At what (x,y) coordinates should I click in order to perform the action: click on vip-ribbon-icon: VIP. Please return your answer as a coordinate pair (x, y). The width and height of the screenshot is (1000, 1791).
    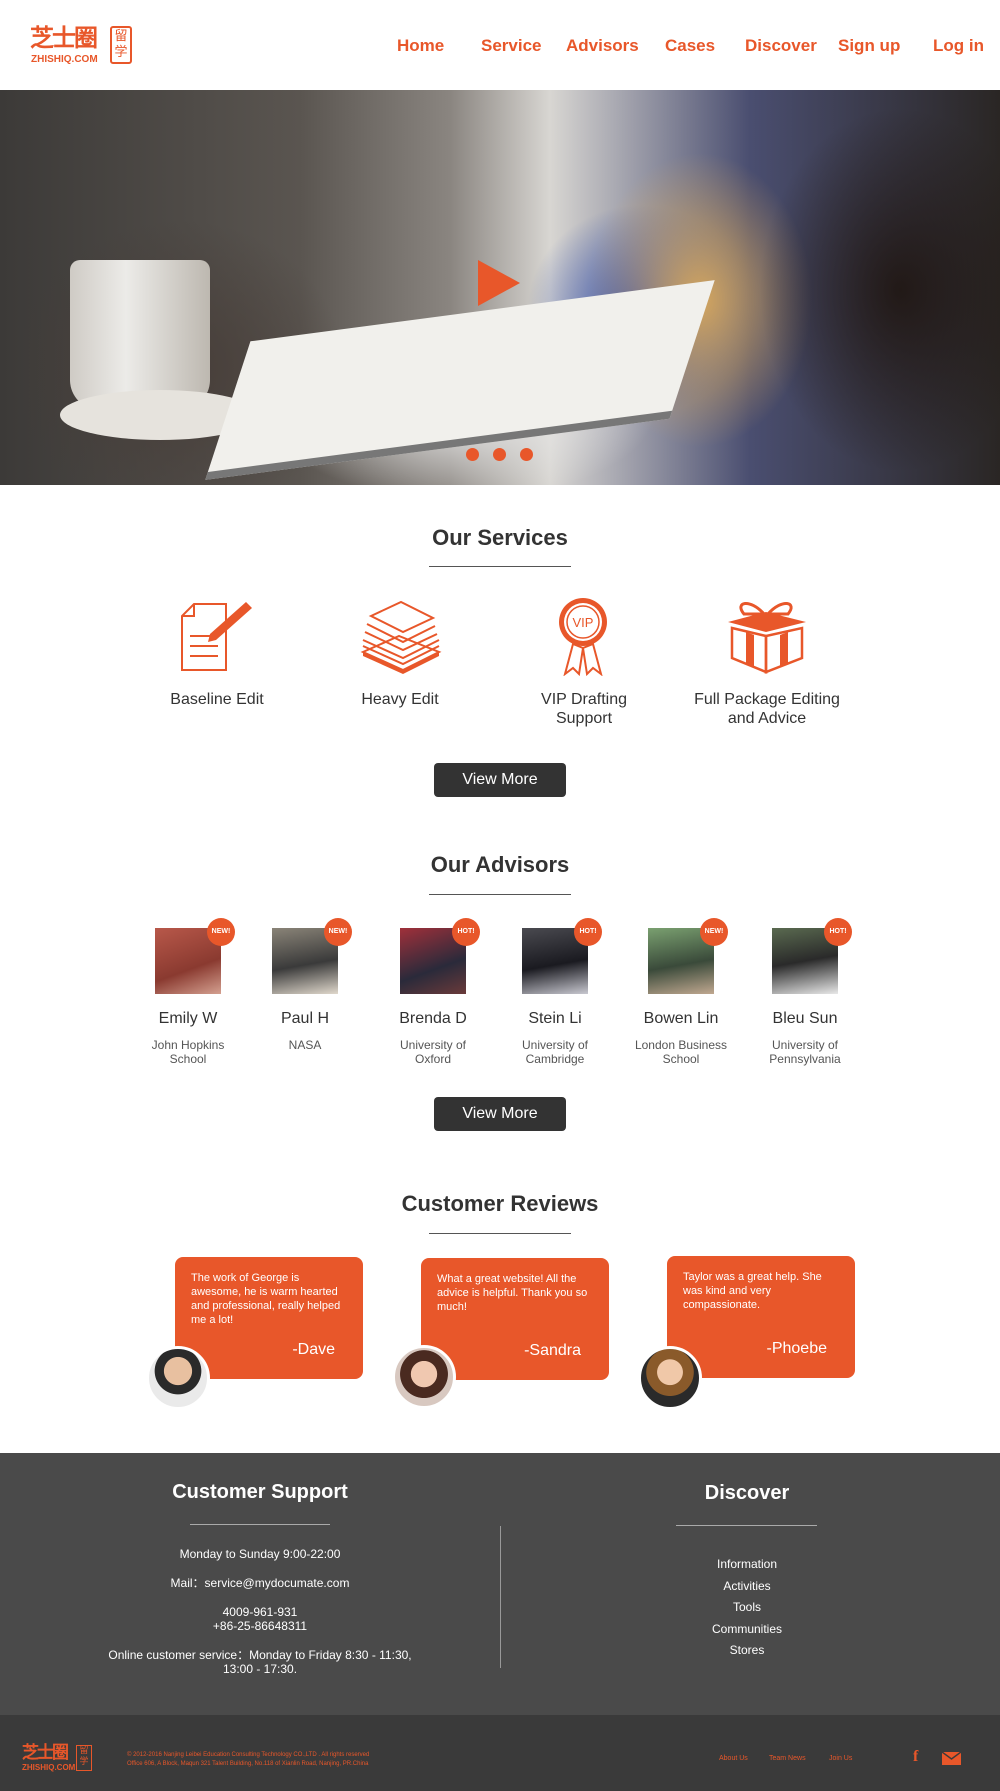
    Looking at the image, I should click on (583, 637).